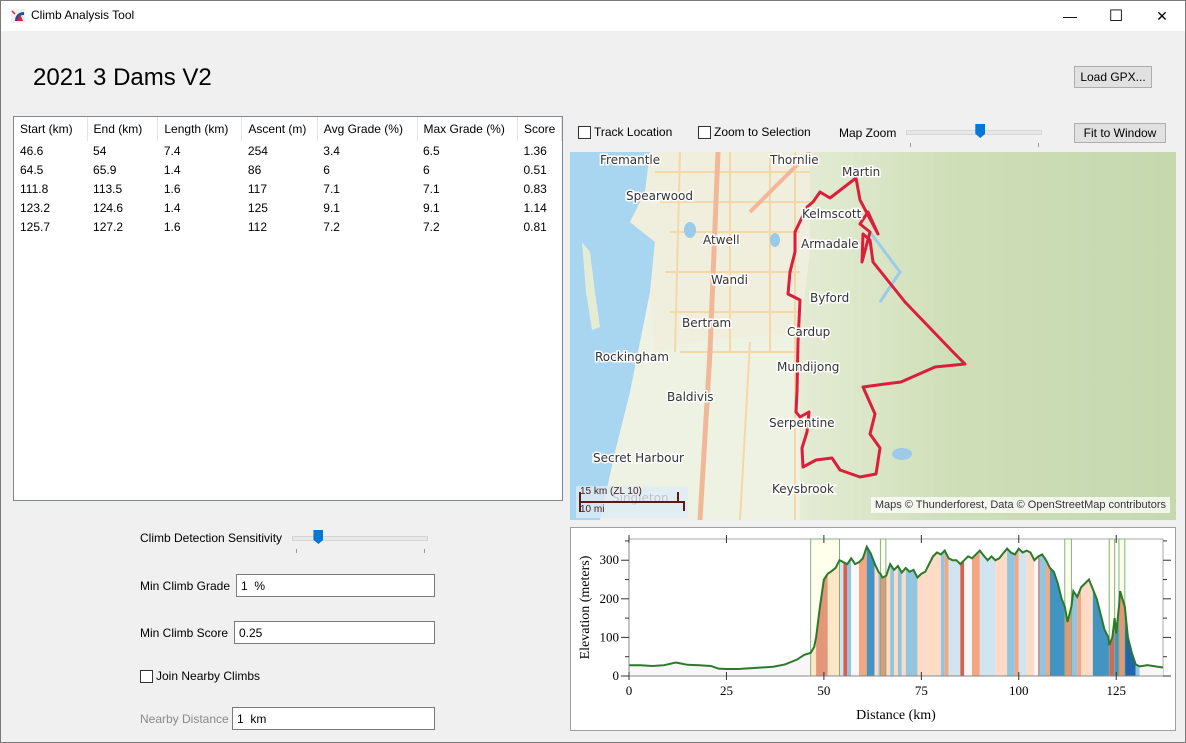  What do you see at coordinates (629, 690) in the screenshot?
I see `x-tick-label: 0` at bounding box center [629, 690].